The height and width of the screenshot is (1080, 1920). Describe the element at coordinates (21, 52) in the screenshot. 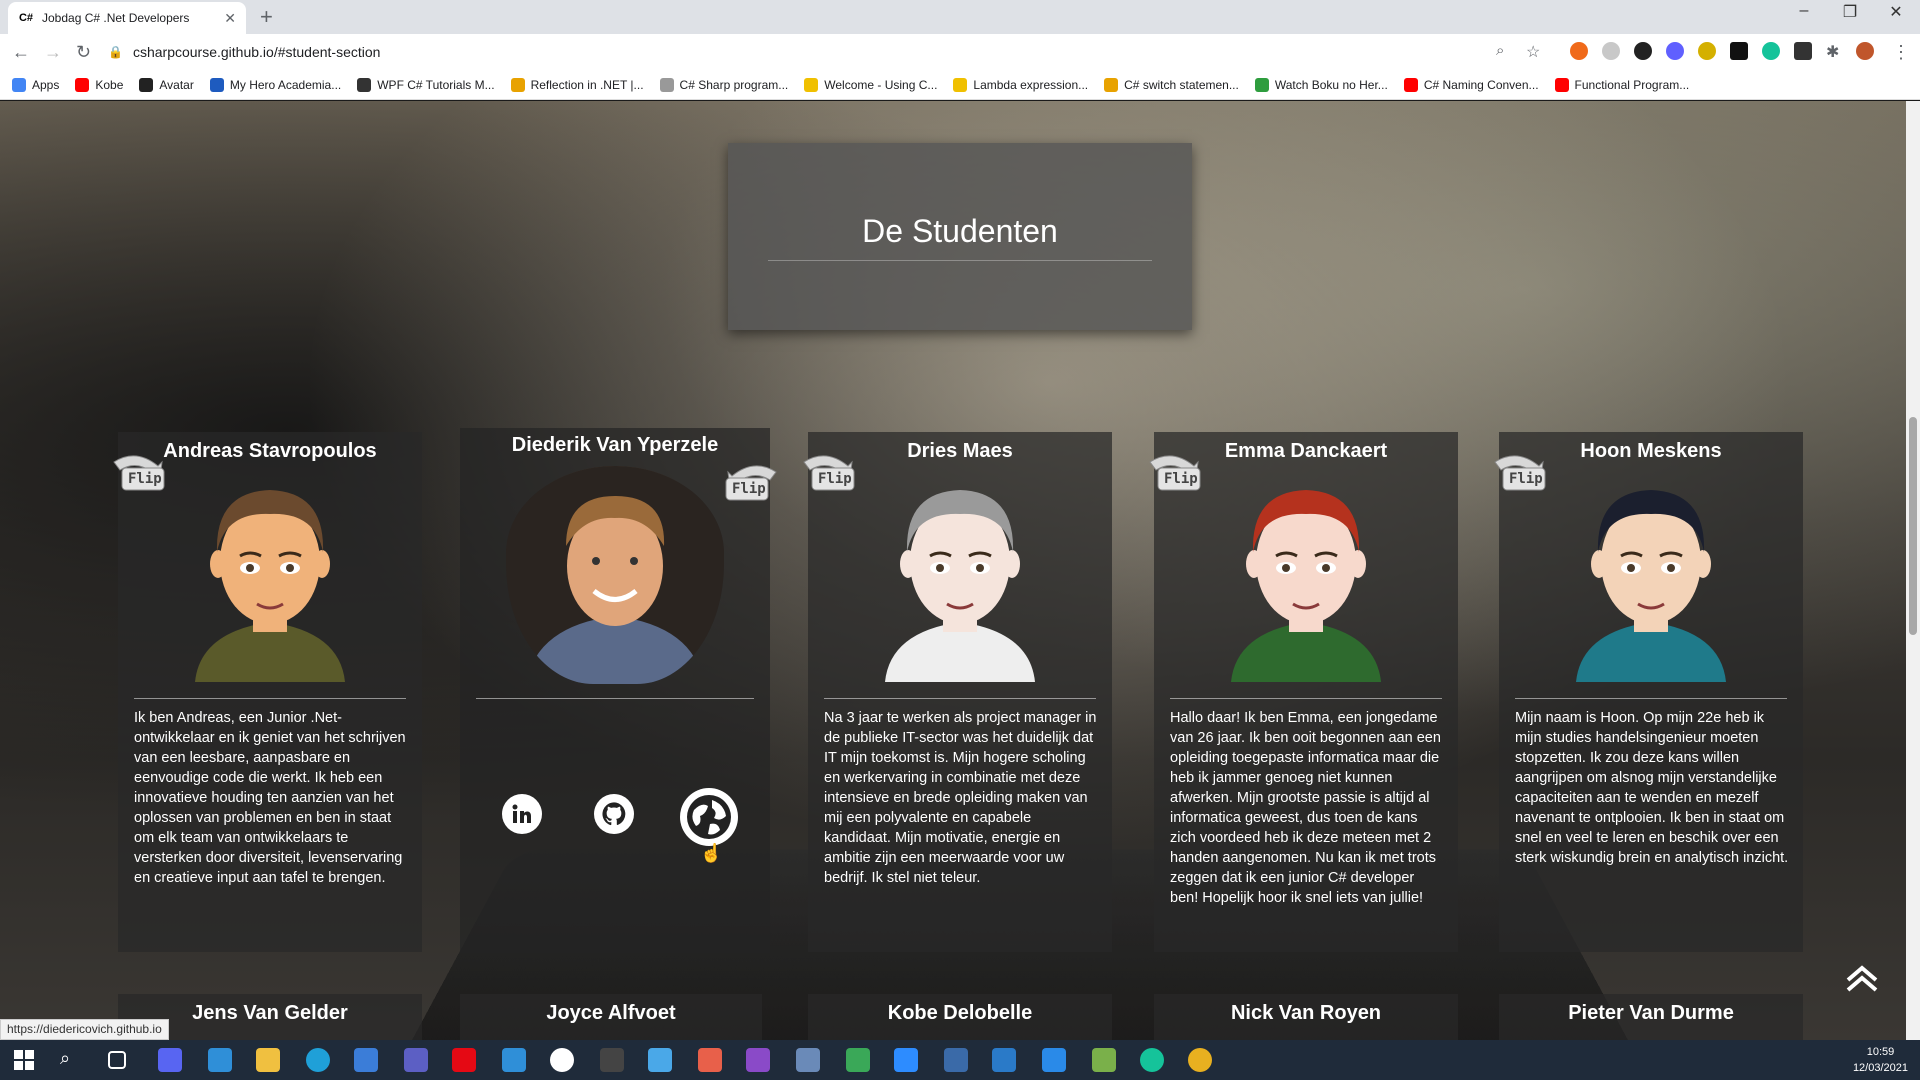

I see `back-icon: ←` at that location.